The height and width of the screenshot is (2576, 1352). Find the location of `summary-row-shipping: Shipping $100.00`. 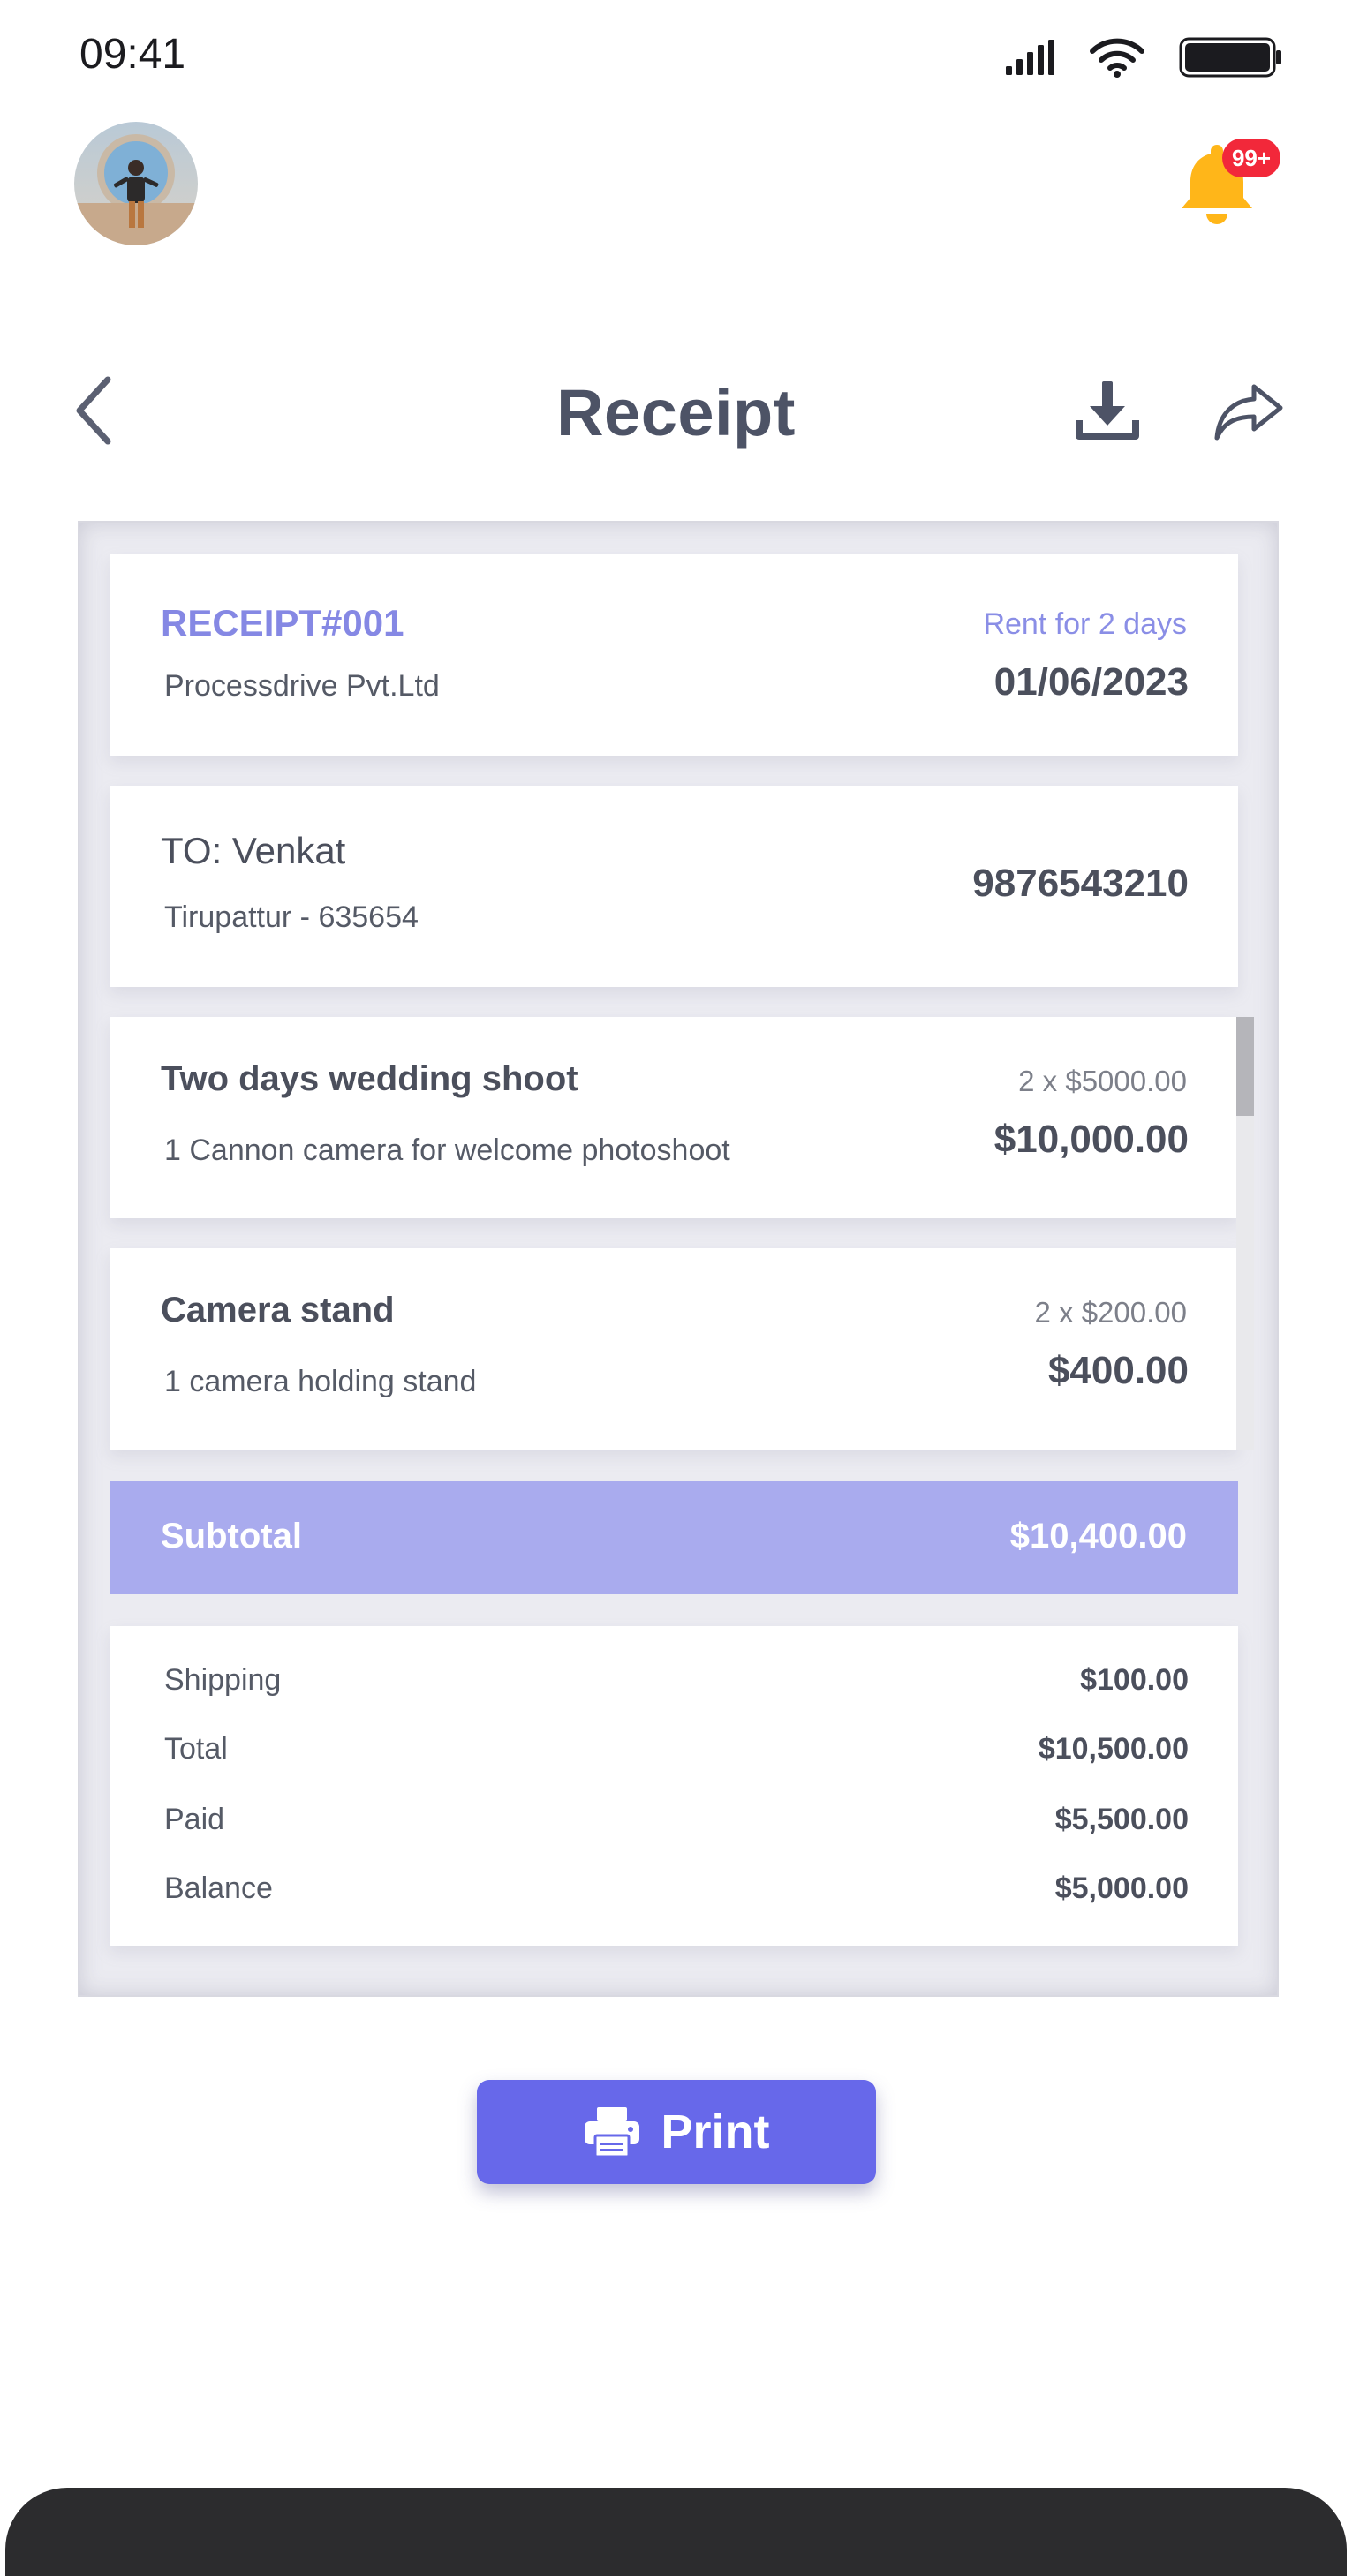

summary-row-shipping: Shipping $100.00 is located at coordinates (676, 1685).